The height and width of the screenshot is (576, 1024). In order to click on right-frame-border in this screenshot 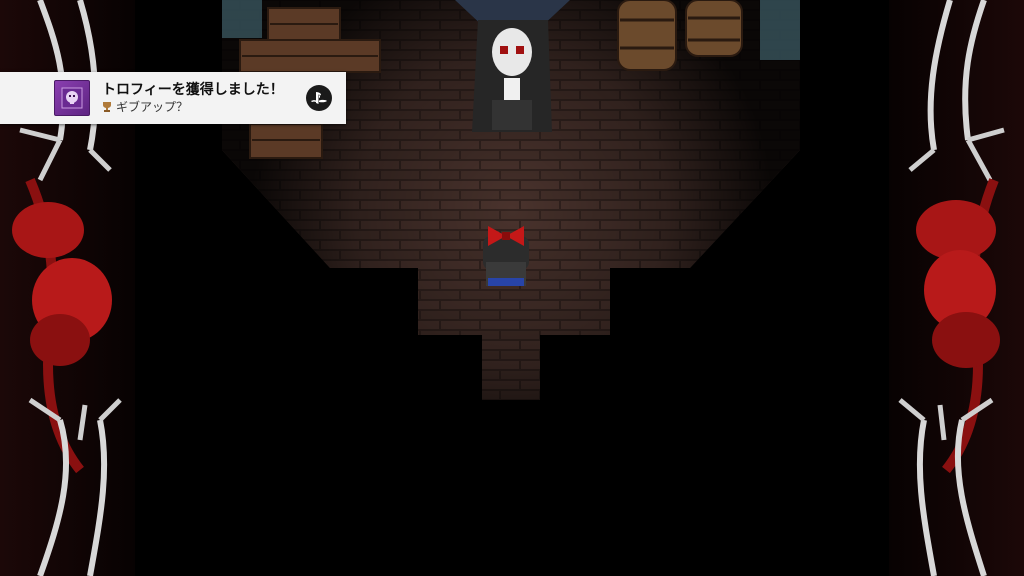, I will do `click(956, 288)`.